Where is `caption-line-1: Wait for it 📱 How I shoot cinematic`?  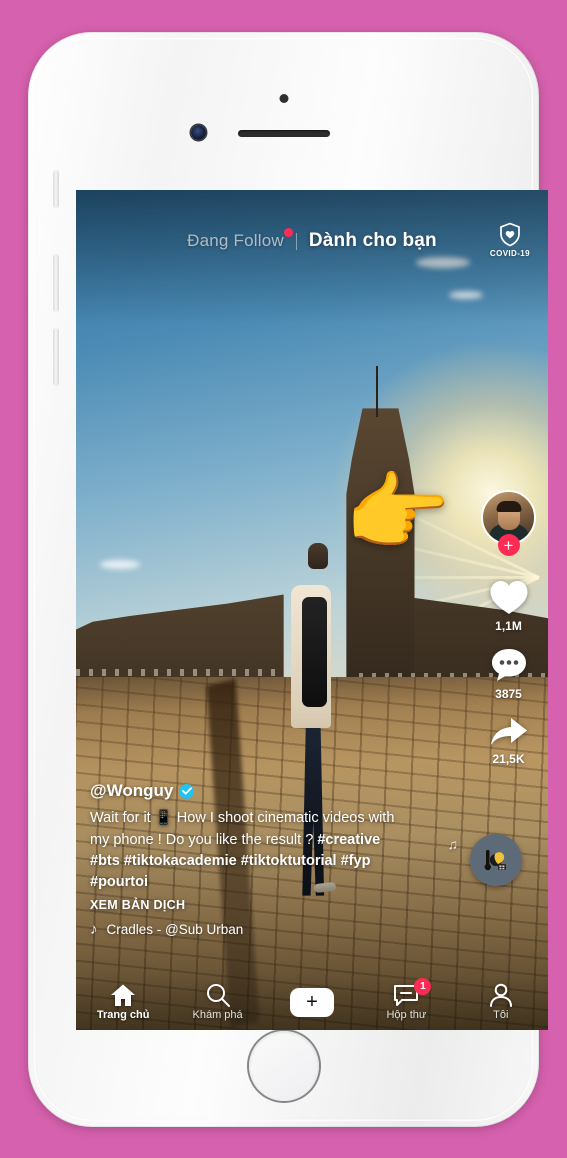
caption-line-1: Wait for it 📱 How I shoot cinematic is located at coordinates (204, 818).